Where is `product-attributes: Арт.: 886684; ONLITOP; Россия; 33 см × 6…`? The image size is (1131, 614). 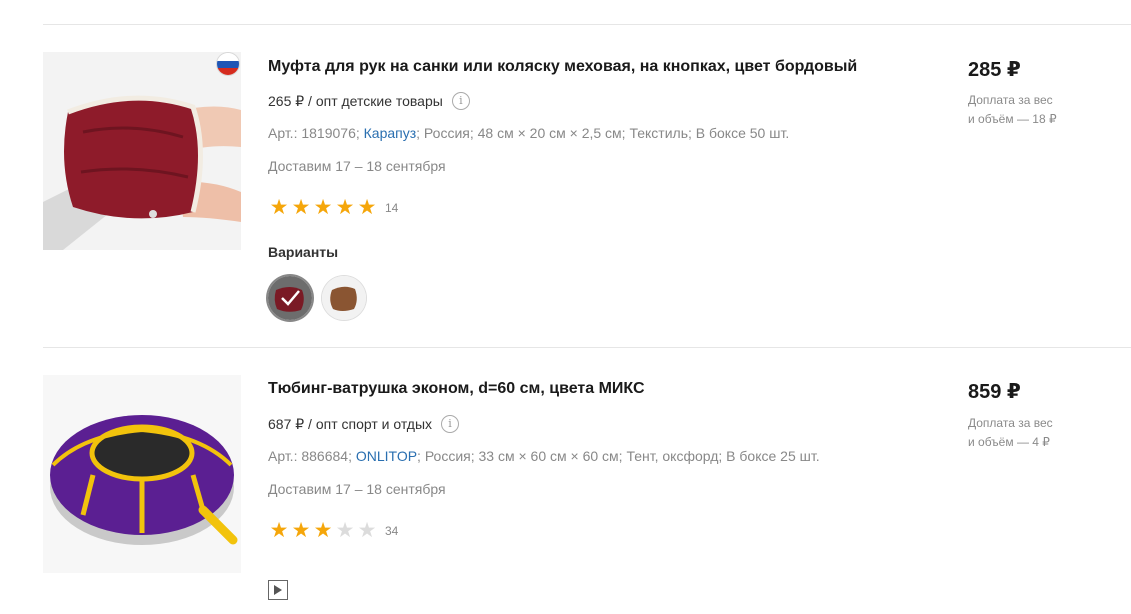
product-attributes: Арт.: 886684; ONLITOP; Россия; 33 см × 6… is located at coordinates (544, 456).